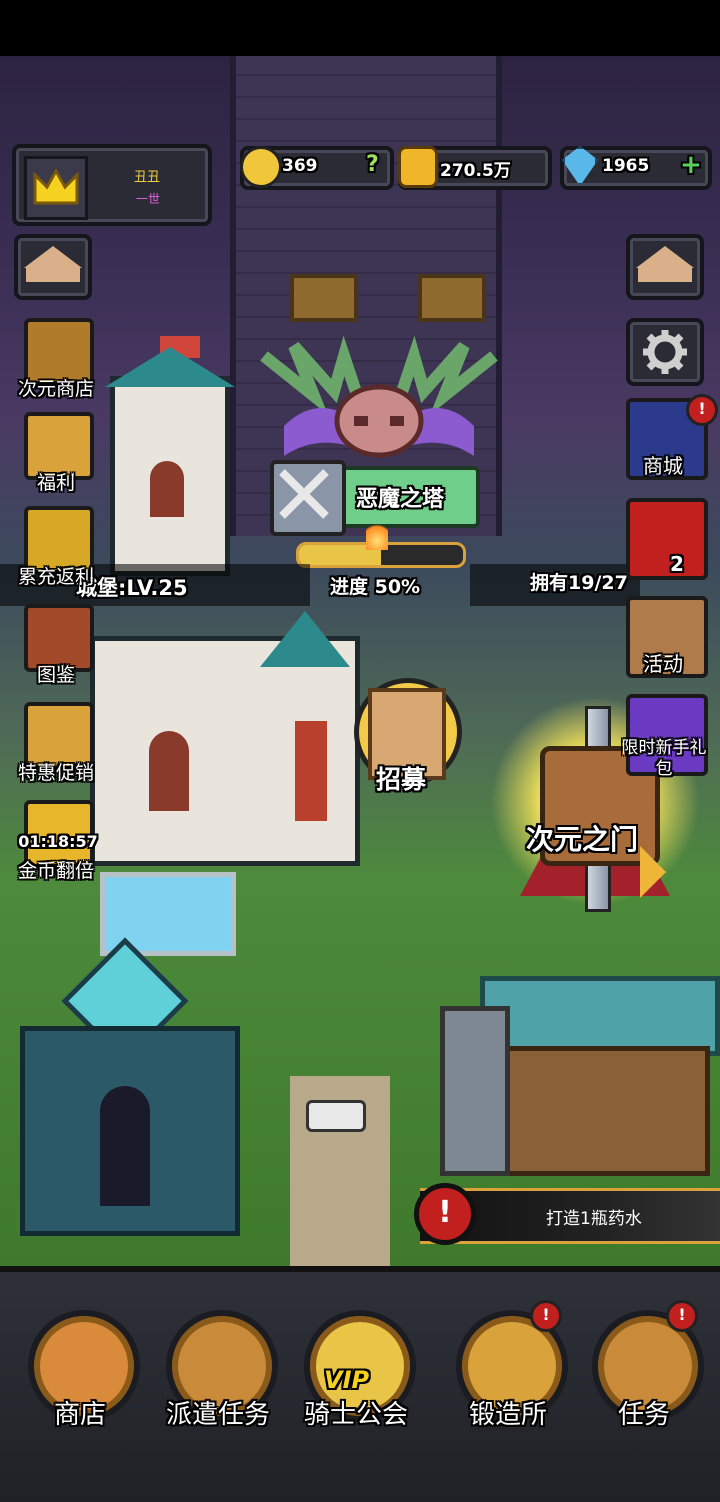 The image size is (720, 1502). I want to click on left-menu-label: 累充返利, so click(55, 577).